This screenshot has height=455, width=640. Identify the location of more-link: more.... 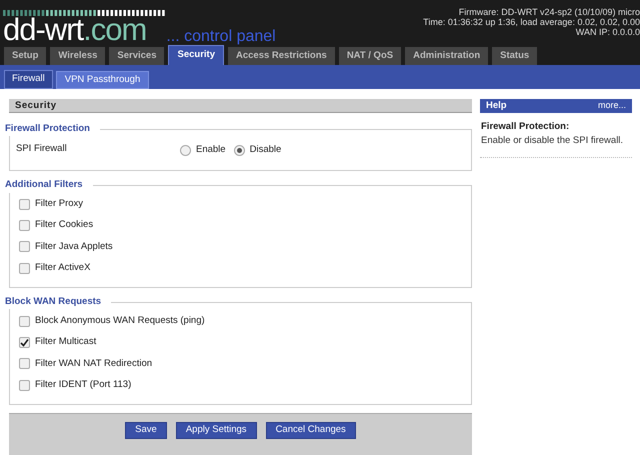
(612, 106).